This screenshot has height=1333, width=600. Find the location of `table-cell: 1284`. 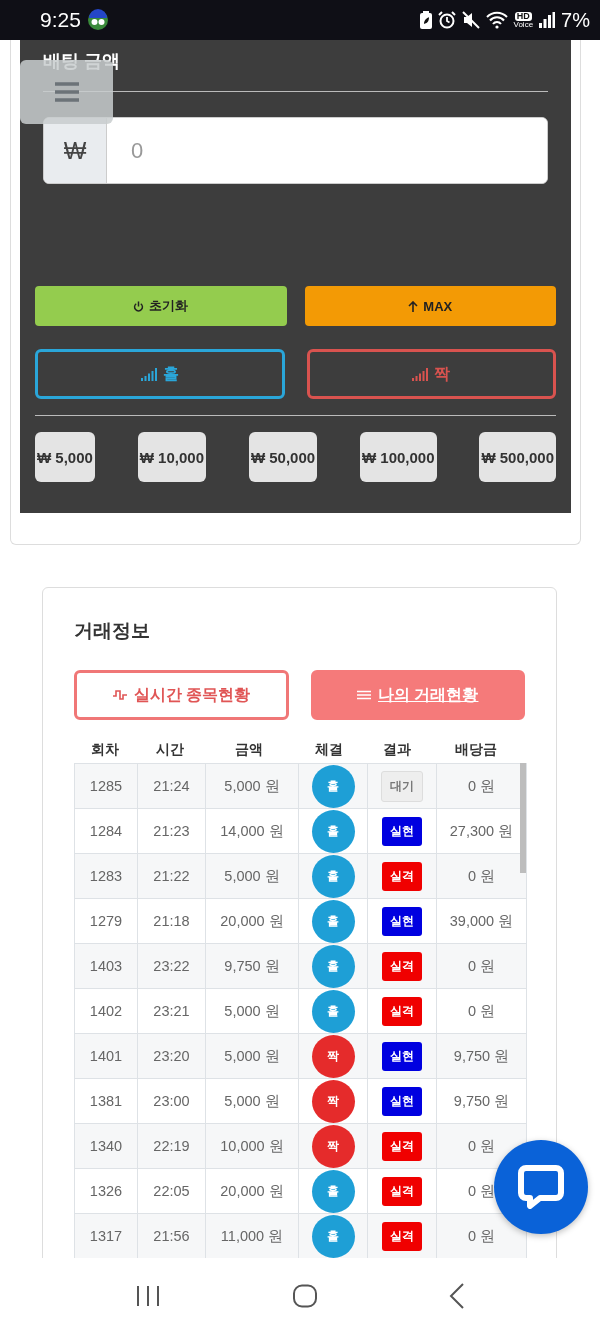

table-cell: 1284 is located at coordinates (106, 831).